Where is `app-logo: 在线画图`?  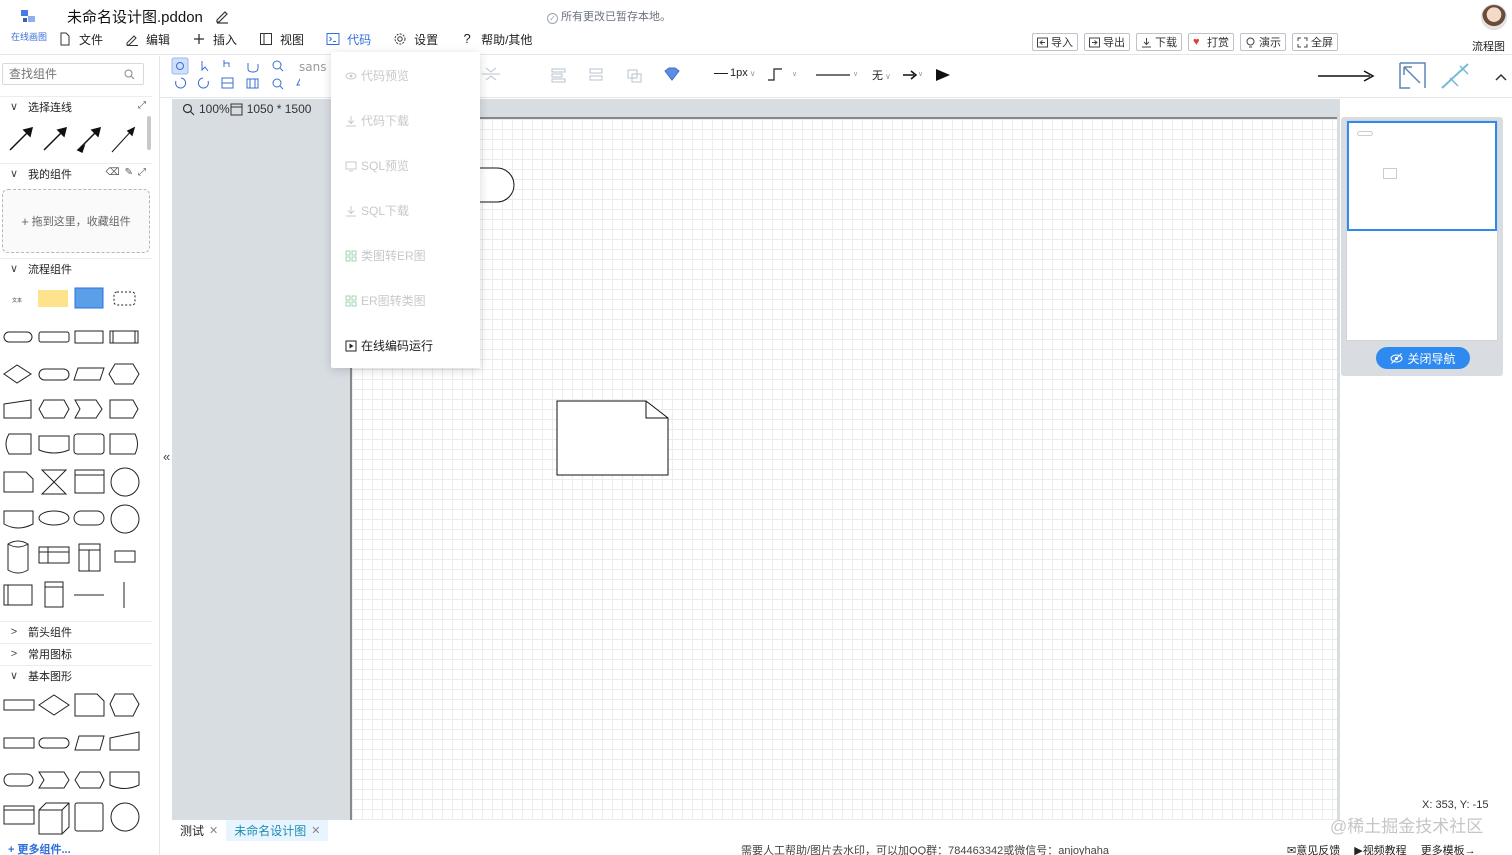 app-logo: 在线画图 is located at coordinates (29, 30).